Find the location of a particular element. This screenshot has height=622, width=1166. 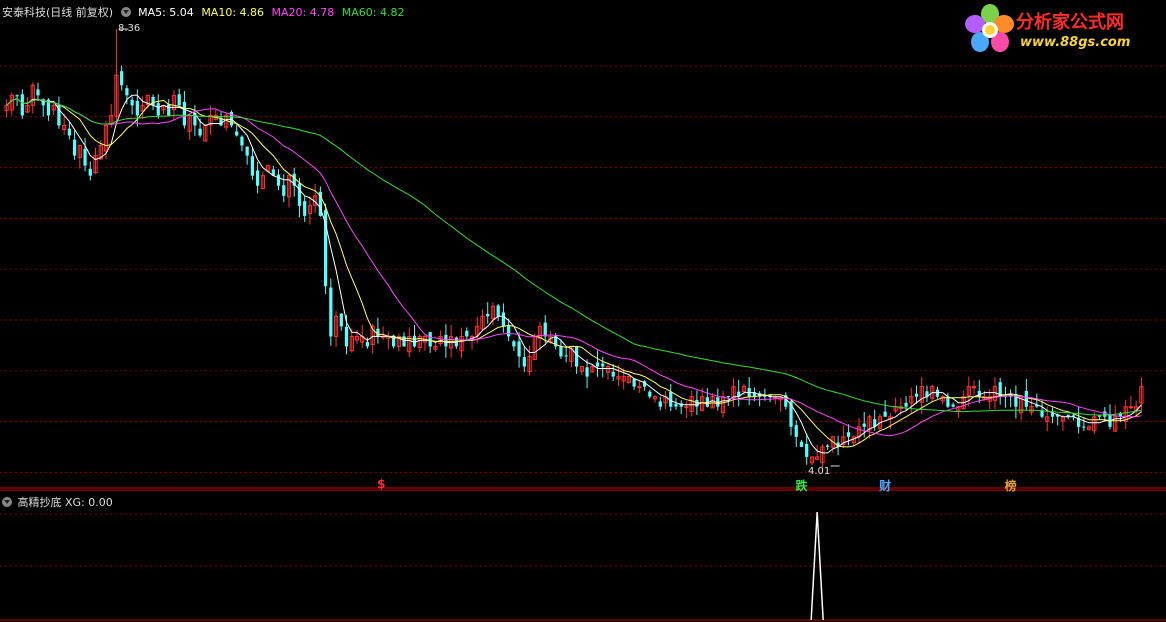

high-price-label: 8.36 is located at coordinates (129, 28).